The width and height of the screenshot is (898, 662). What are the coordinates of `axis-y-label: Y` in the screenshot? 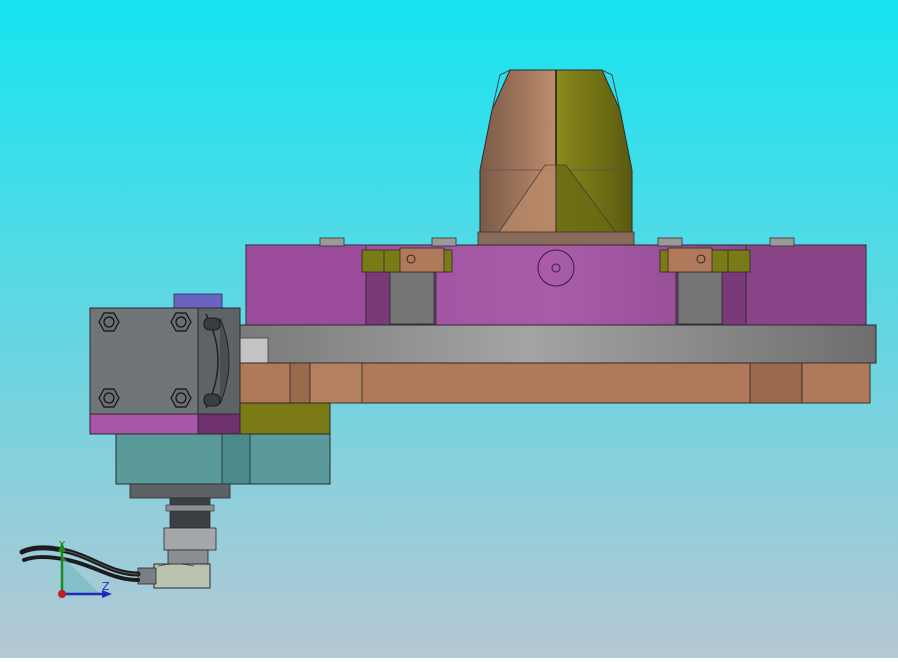 It's located at (62, 545).